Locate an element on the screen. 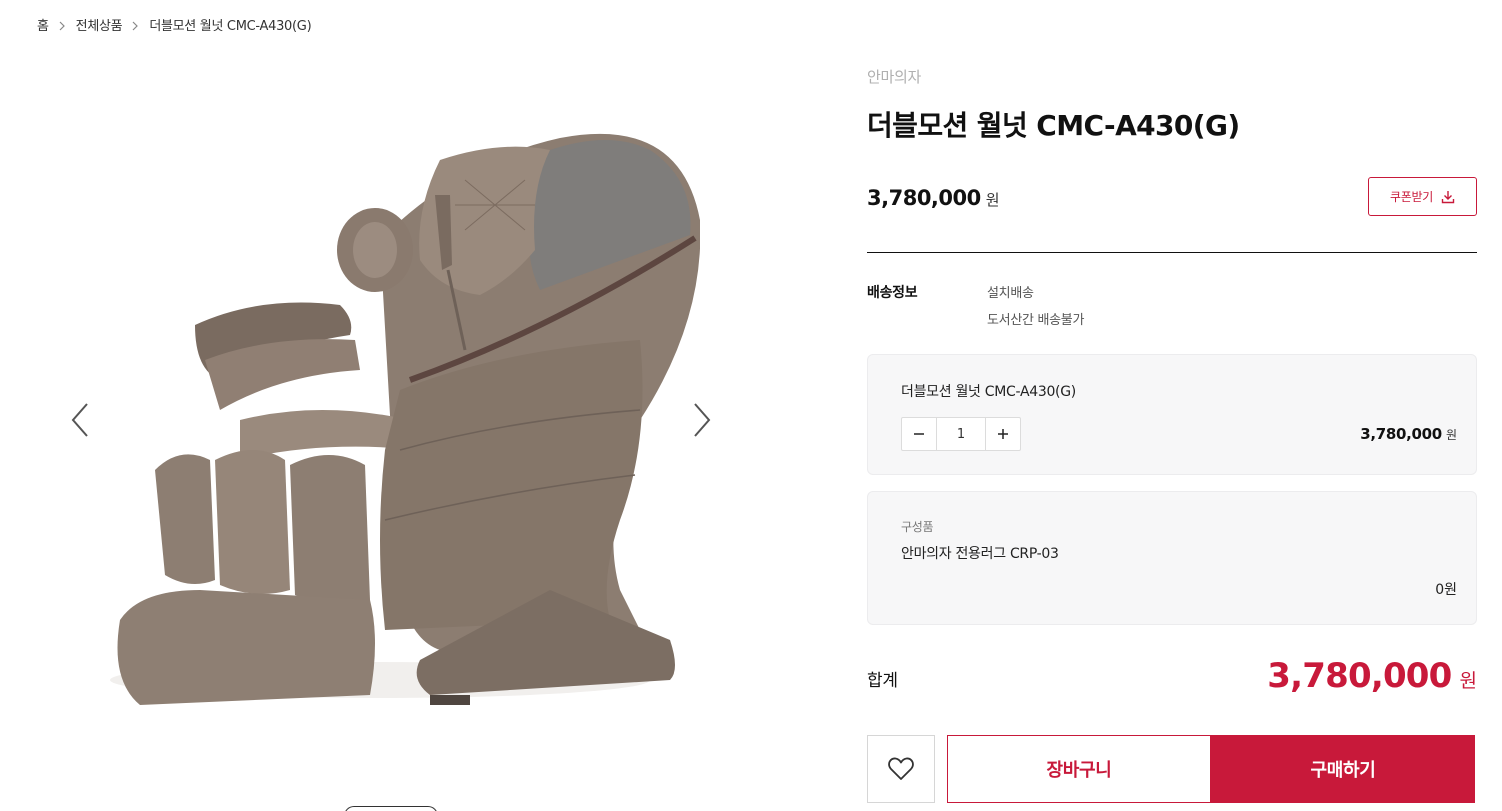  product-price-unit: 원 is located at coordinates (992, 200).